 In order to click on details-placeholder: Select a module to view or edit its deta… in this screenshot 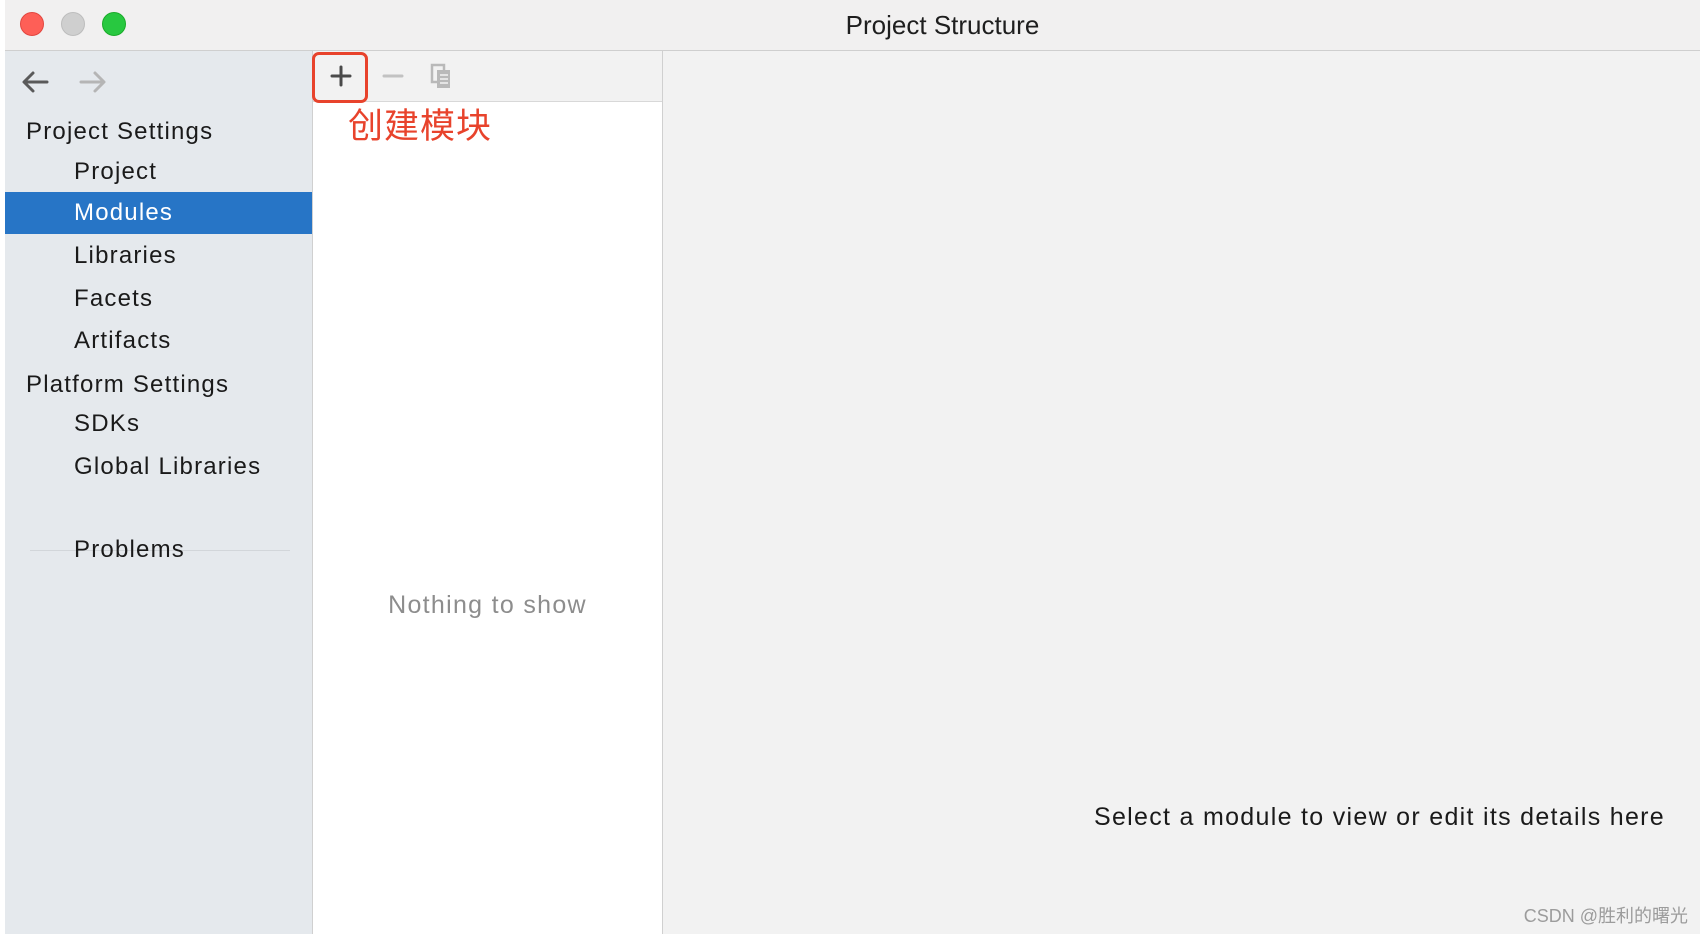, I will do `click(1379, 817)`.